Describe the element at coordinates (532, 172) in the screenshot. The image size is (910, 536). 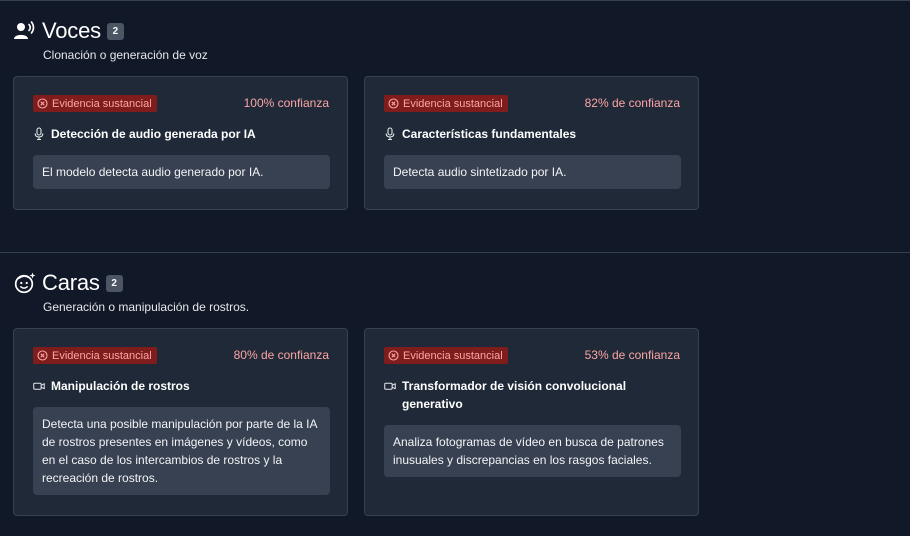
I see `feature-description: Detecta audio sintetizado por IA.` at that location.